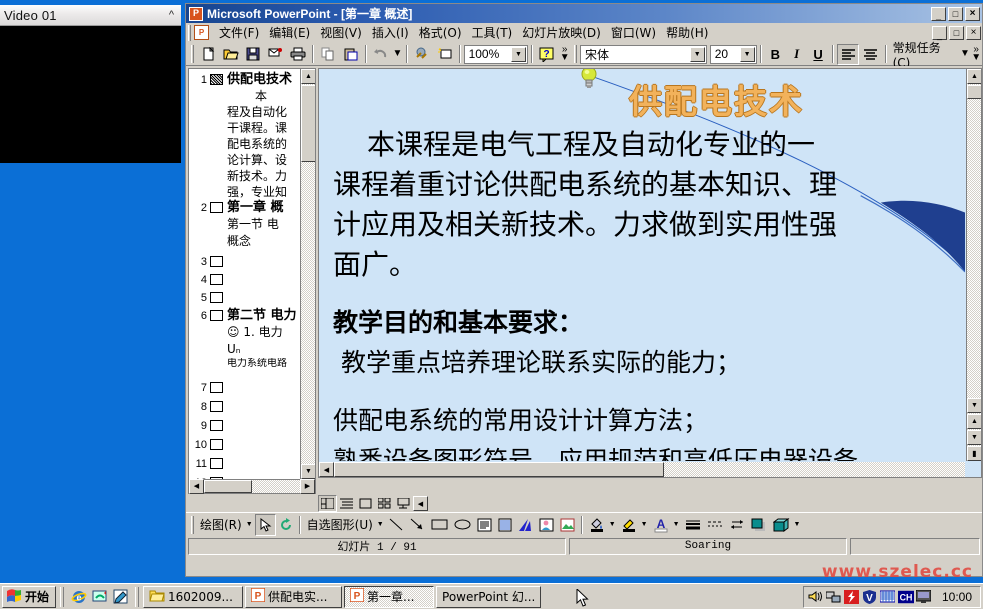 The height and width of the screenshot is (609, 983). Describe the element at coordinates (244, 160) in the screenshot. I see `outline-text-line: 论计算、设` at that location.